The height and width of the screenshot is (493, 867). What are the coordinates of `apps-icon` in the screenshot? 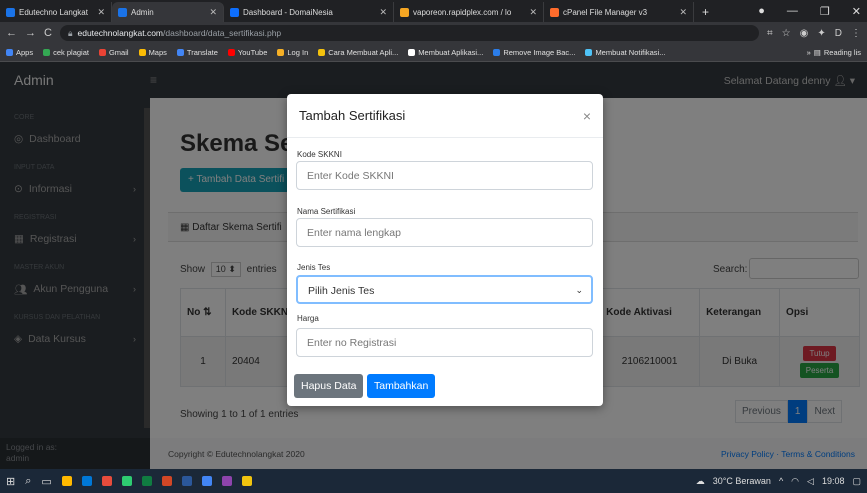 It's located at (9, 52).